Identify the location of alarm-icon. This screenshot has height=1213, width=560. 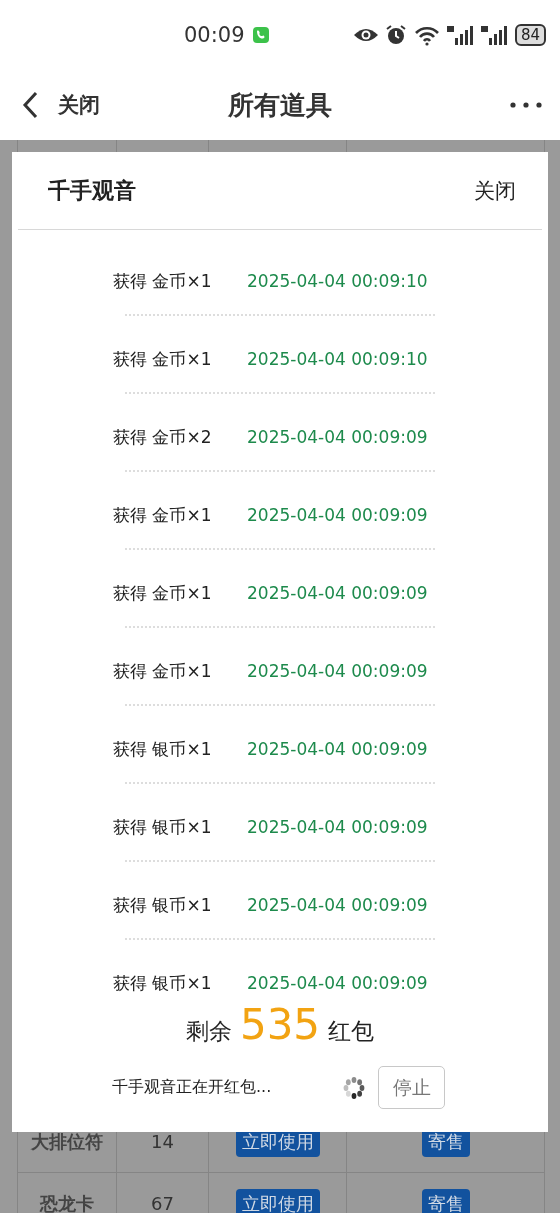
(395, 35).